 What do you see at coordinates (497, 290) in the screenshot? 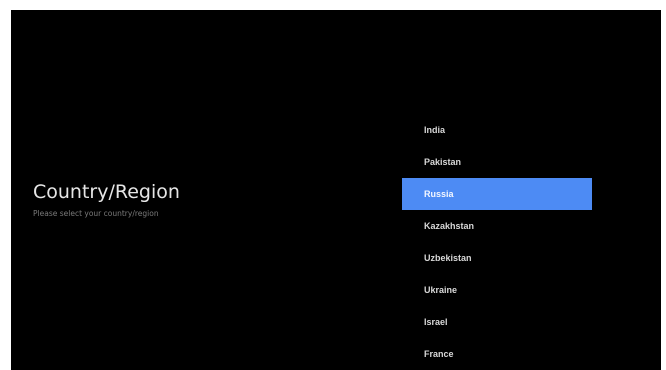
I see `country-item-ukraine: Ukraine` at bounding box center [497, 290].